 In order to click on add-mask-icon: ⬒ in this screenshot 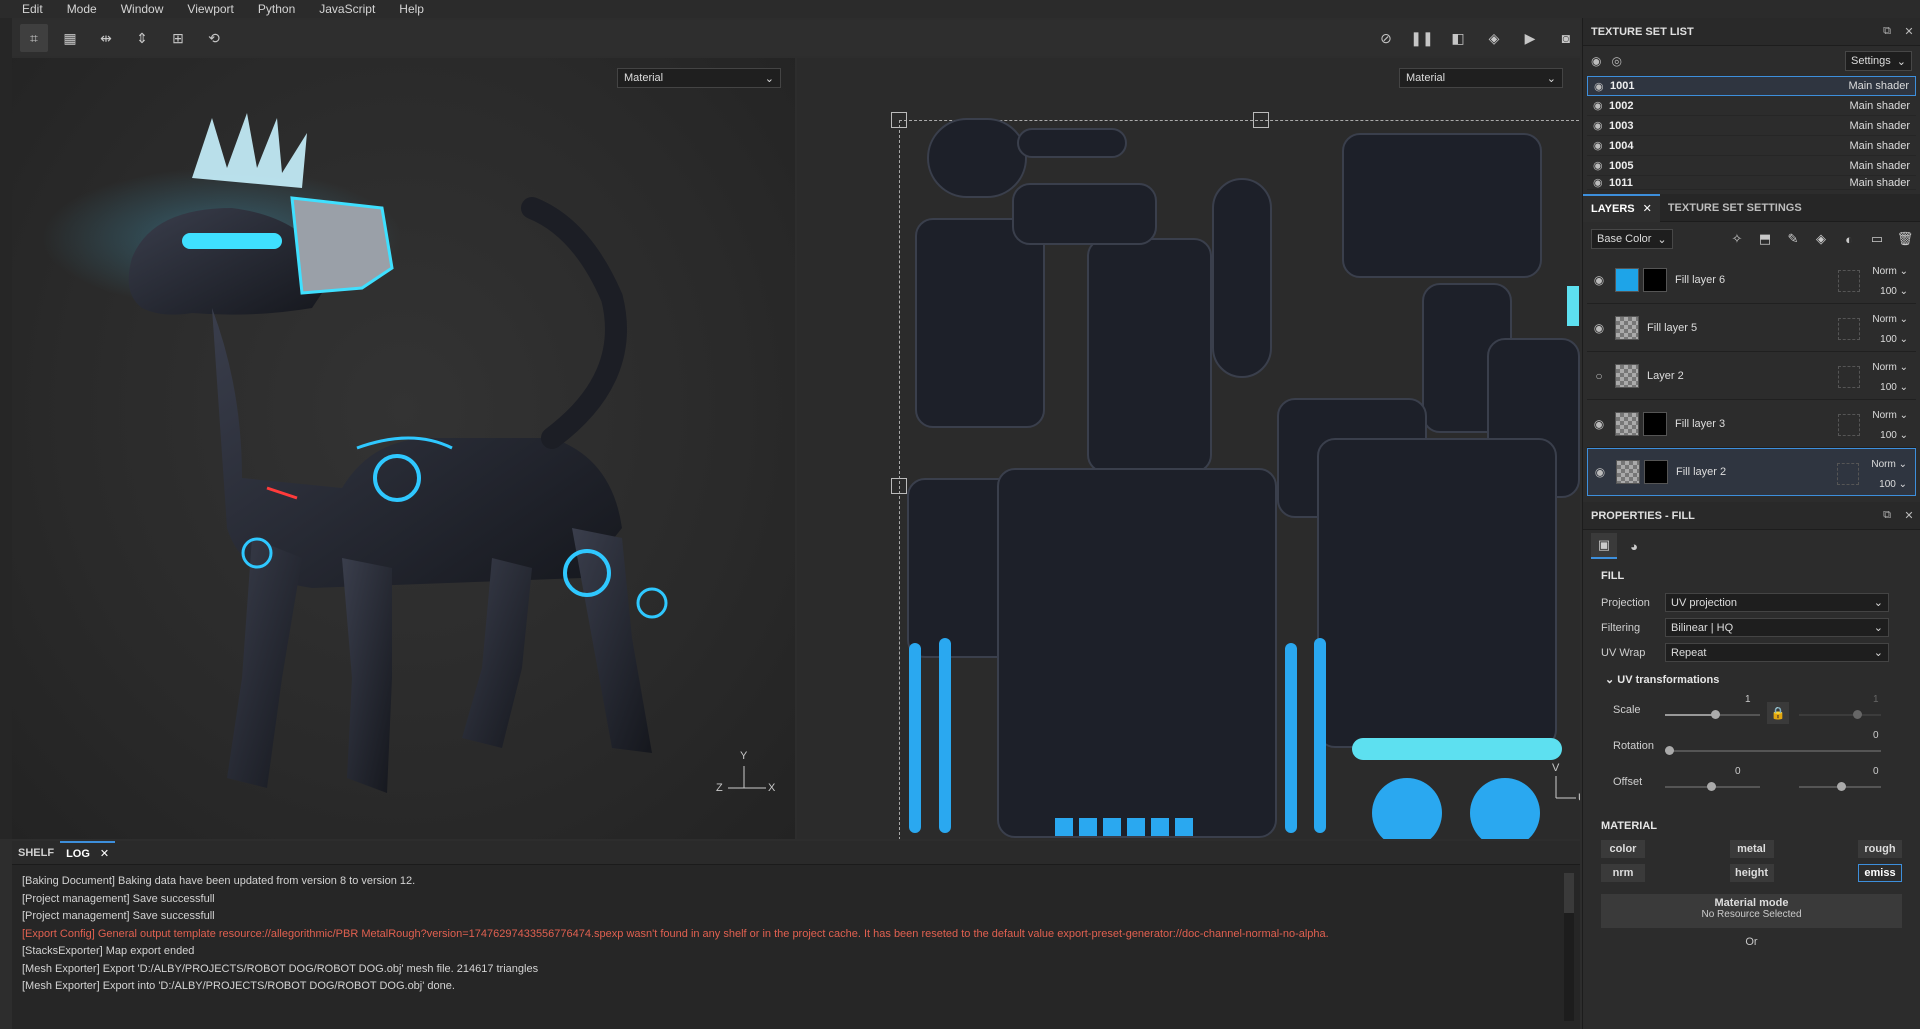, I will do `click(1765, 239)`.